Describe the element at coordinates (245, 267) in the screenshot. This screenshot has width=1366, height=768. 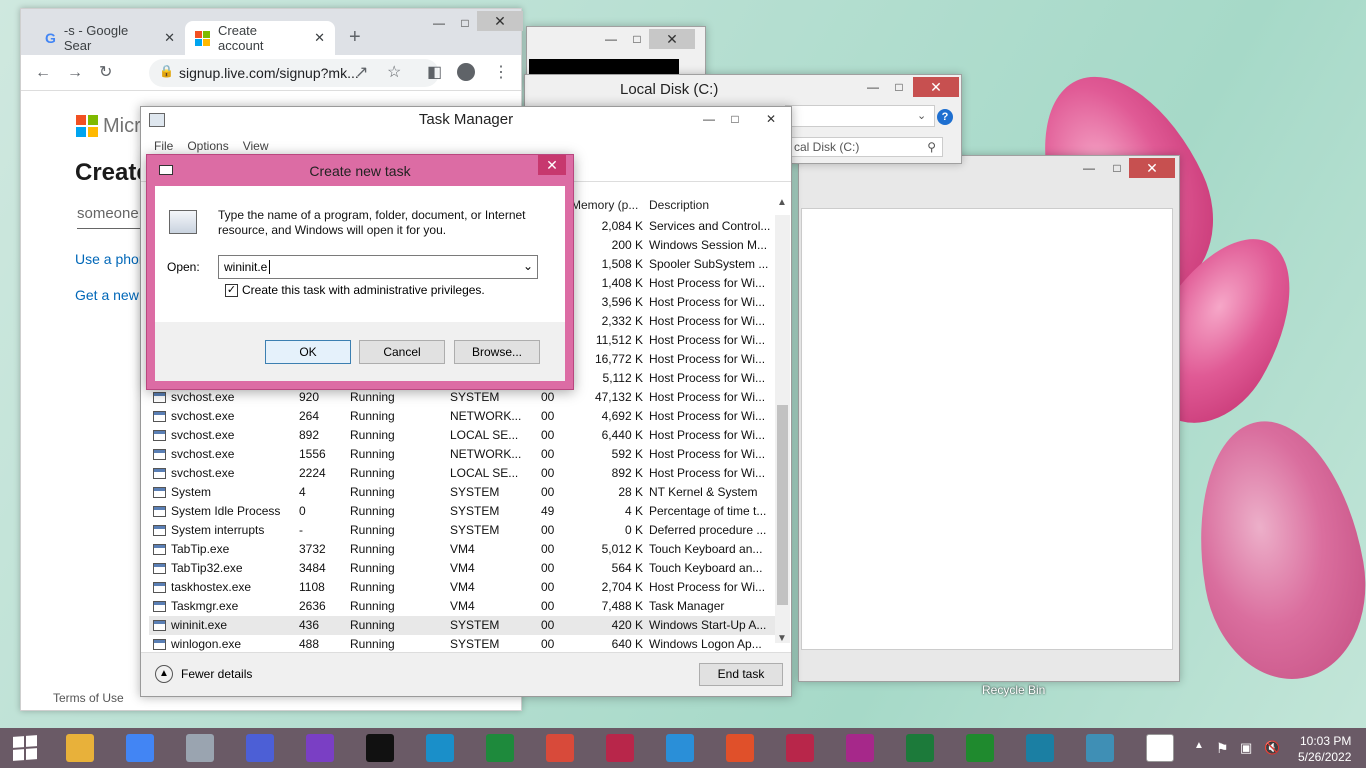
I see `open-input-value: wininit.e` at that location.